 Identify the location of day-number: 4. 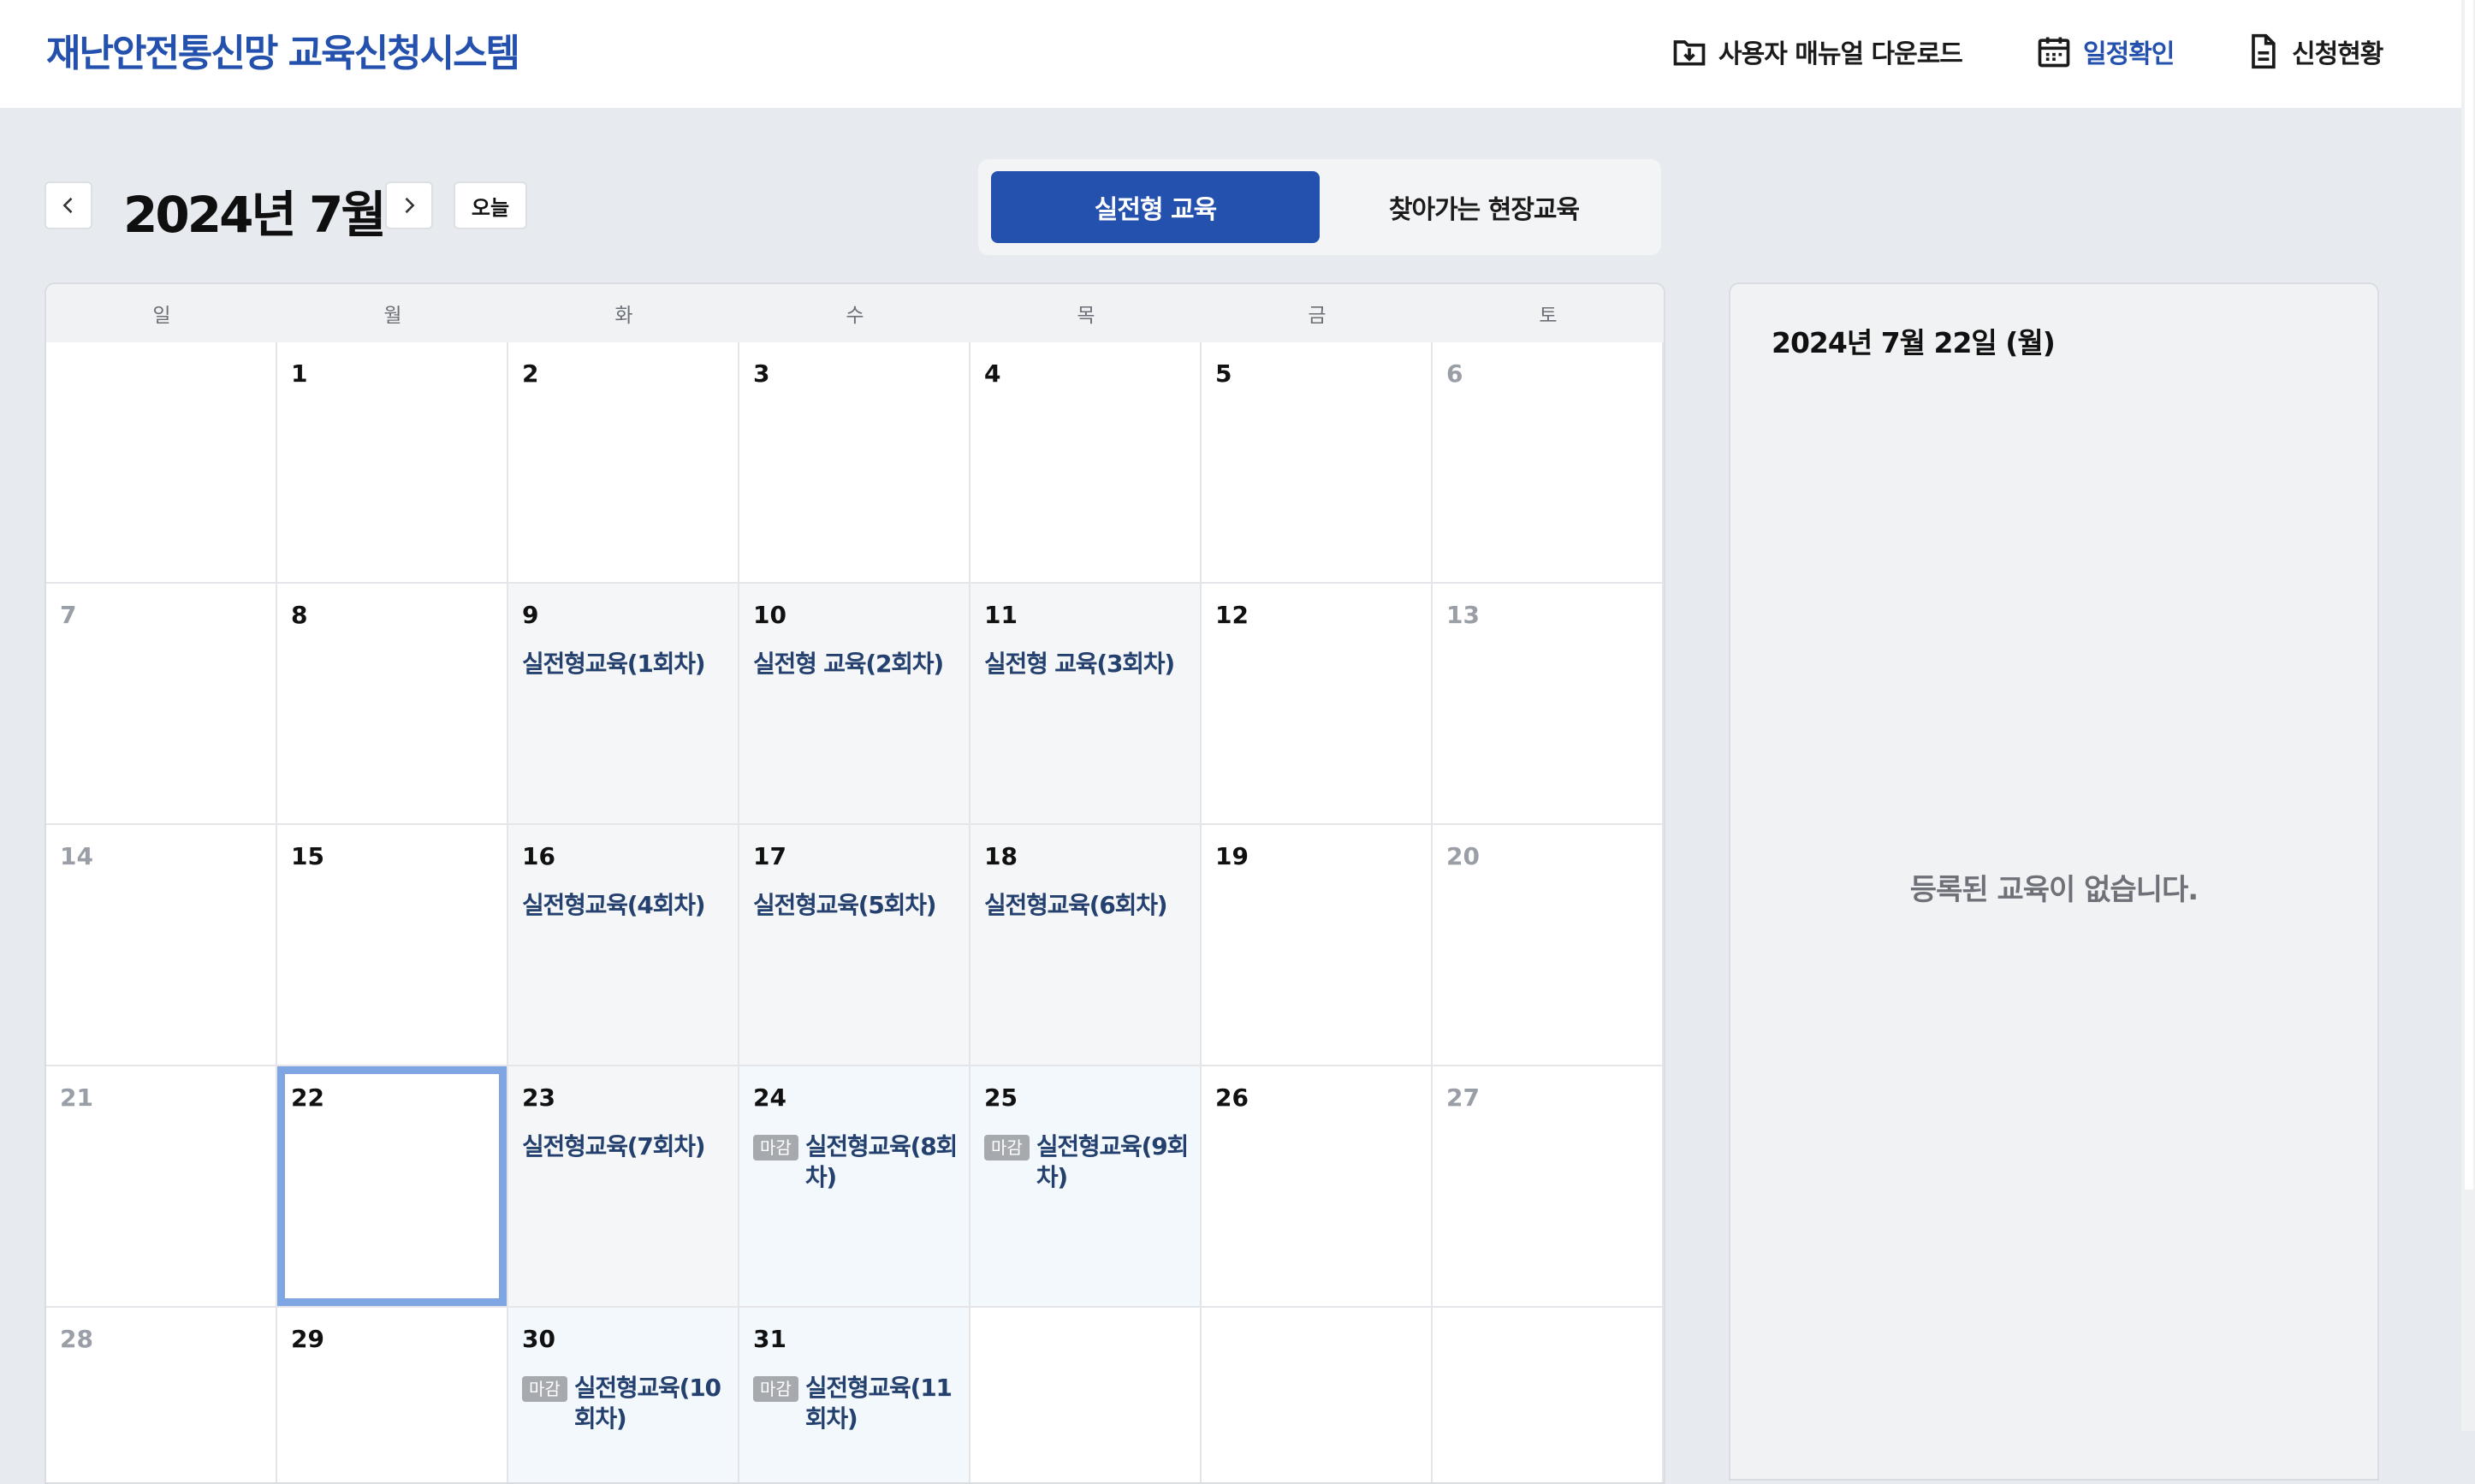
(992, 374).